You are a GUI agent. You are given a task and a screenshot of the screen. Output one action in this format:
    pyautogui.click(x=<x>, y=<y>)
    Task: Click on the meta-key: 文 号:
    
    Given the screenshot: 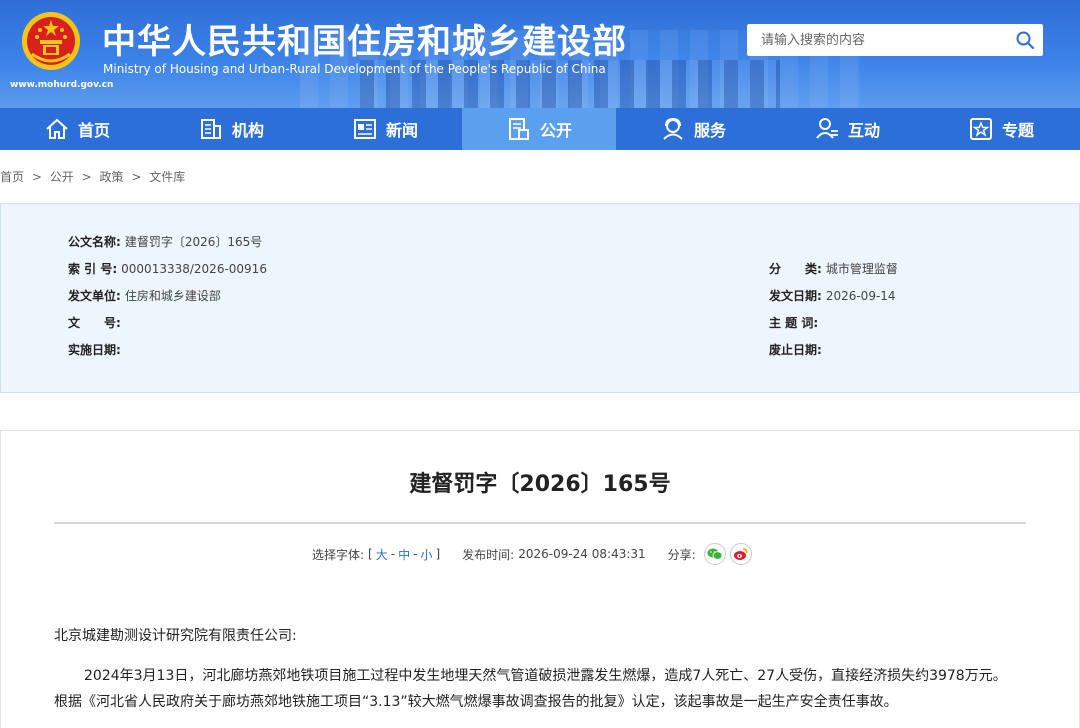 What is the action you would take?
    pyautogui.click(x=94, y=323)
    